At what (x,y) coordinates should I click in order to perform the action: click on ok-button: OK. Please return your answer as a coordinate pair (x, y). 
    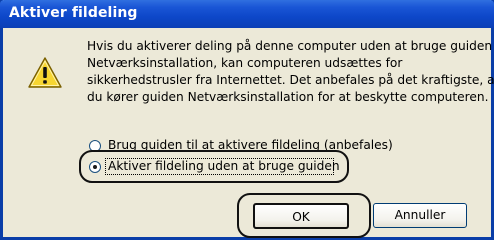
    Looking at the image, I should click on (301, 216).